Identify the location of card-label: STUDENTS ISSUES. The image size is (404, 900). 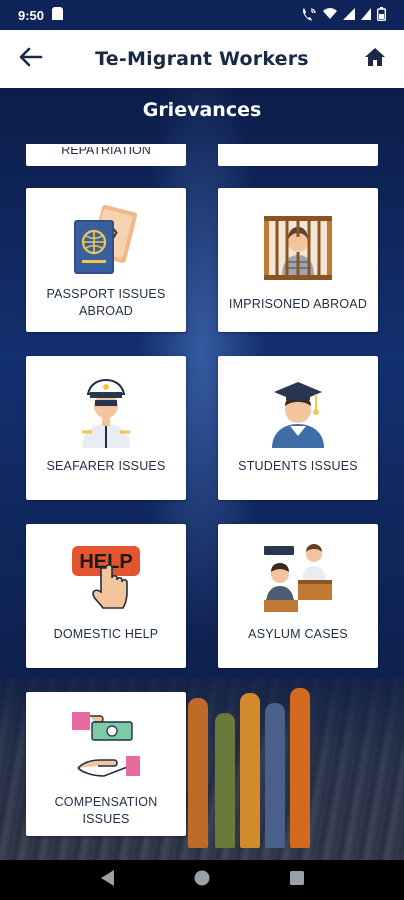
(298, 466).